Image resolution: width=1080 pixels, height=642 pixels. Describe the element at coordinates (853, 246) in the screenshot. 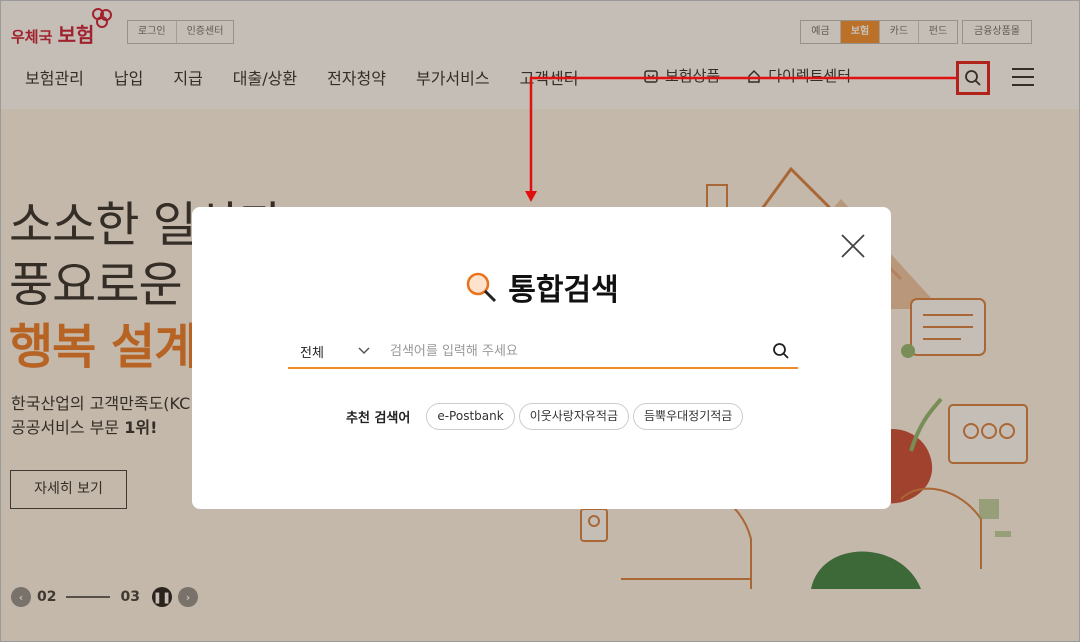

I see `close-icon` at that location.